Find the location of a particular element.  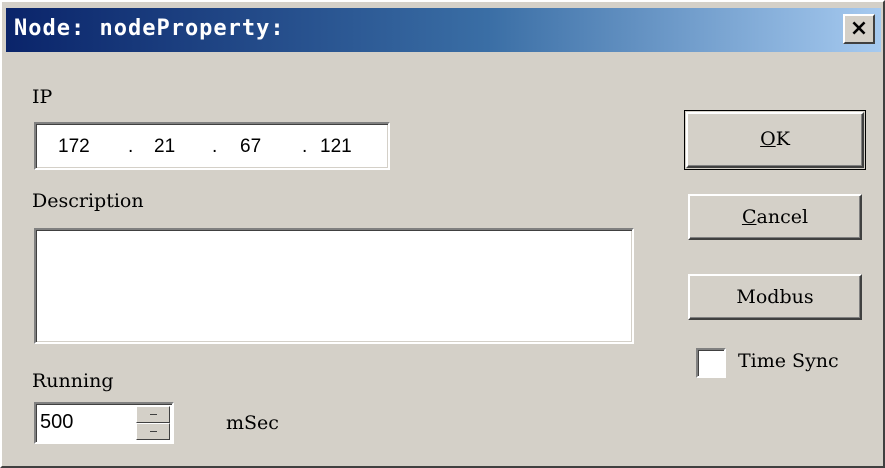

time-sync-label: Time Sync is located at coordinates (788, 361).